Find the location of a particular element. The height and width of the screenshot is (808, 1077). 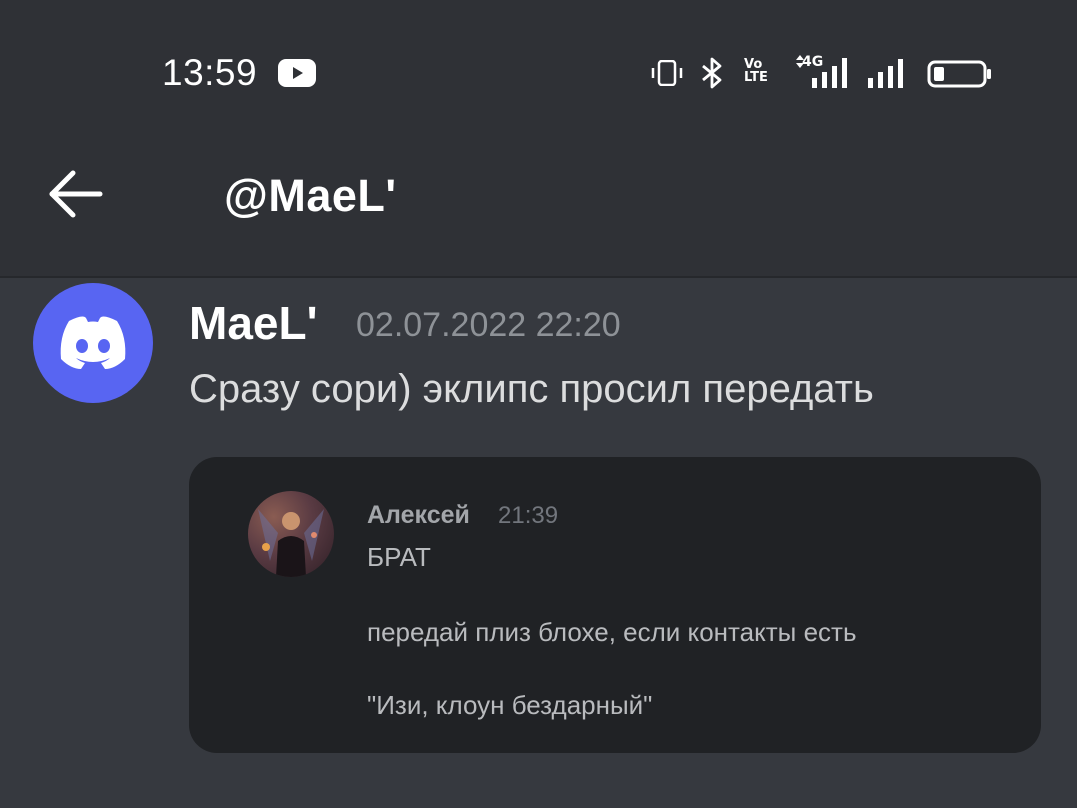

signal-icon is located at coordinates (885, 73).